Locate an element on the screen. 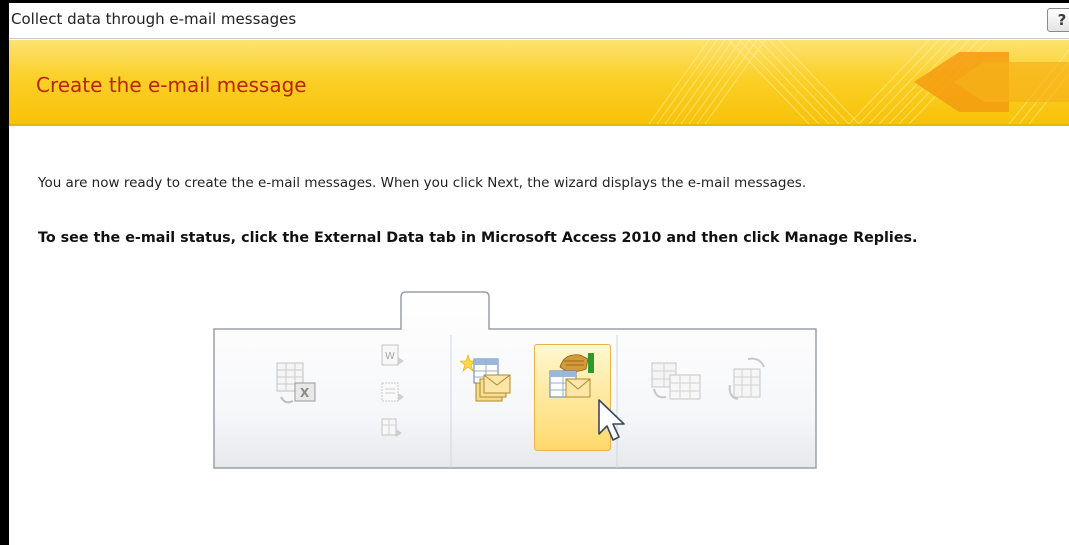 This screenshot has width=1069, height=545. window-frame-left is located at coordinates (4, 272).